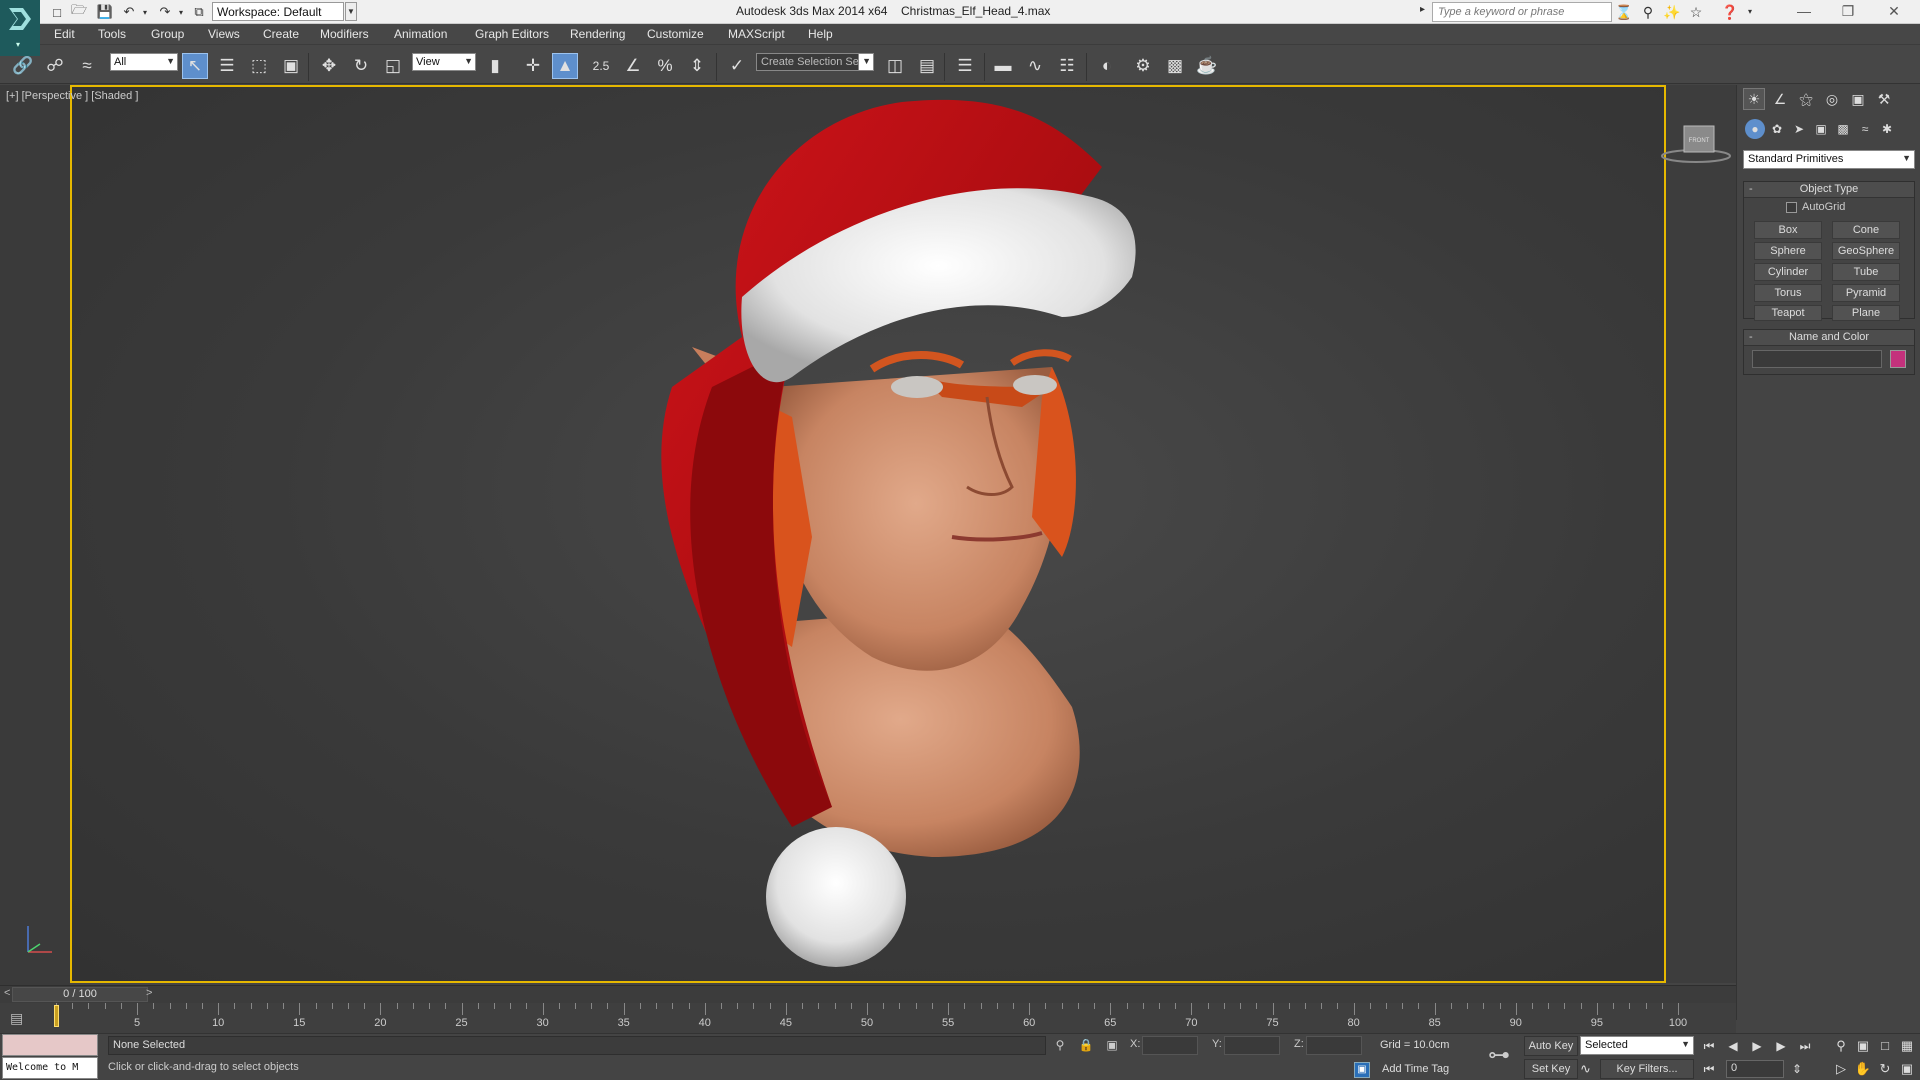 The height and width of the screenshot is (1080, 1920). I want to click on utilities-tab-icon: ⚒, so click(1884, 99).